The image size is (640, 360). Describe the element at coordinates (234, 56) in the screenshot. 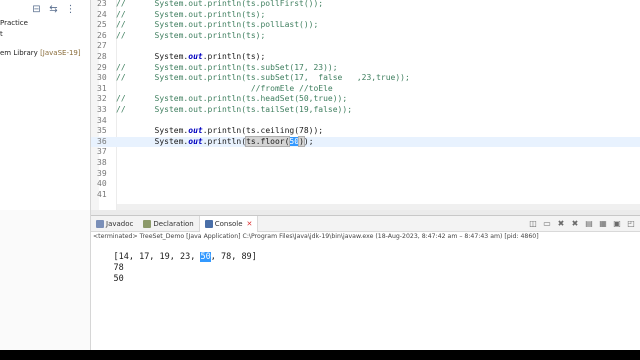

I see `code-token: .println(ts);` at that location.